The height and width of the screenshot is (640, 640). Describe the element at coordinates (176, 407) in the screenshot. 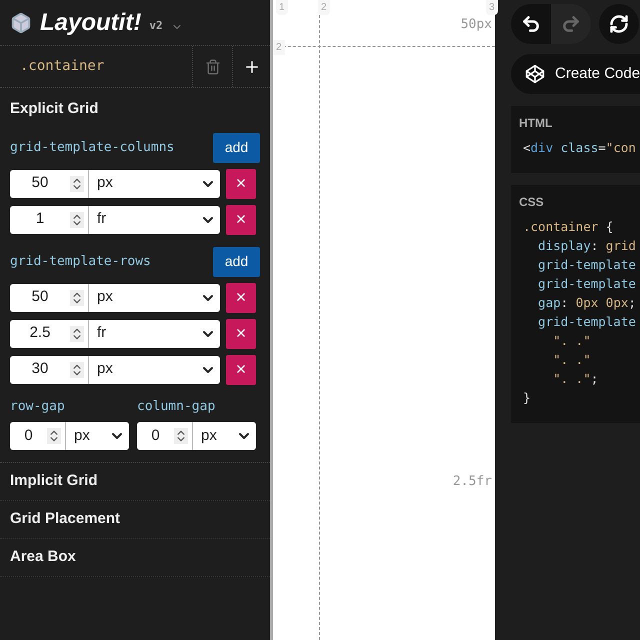

I see `property-label: column-gap` at that location.